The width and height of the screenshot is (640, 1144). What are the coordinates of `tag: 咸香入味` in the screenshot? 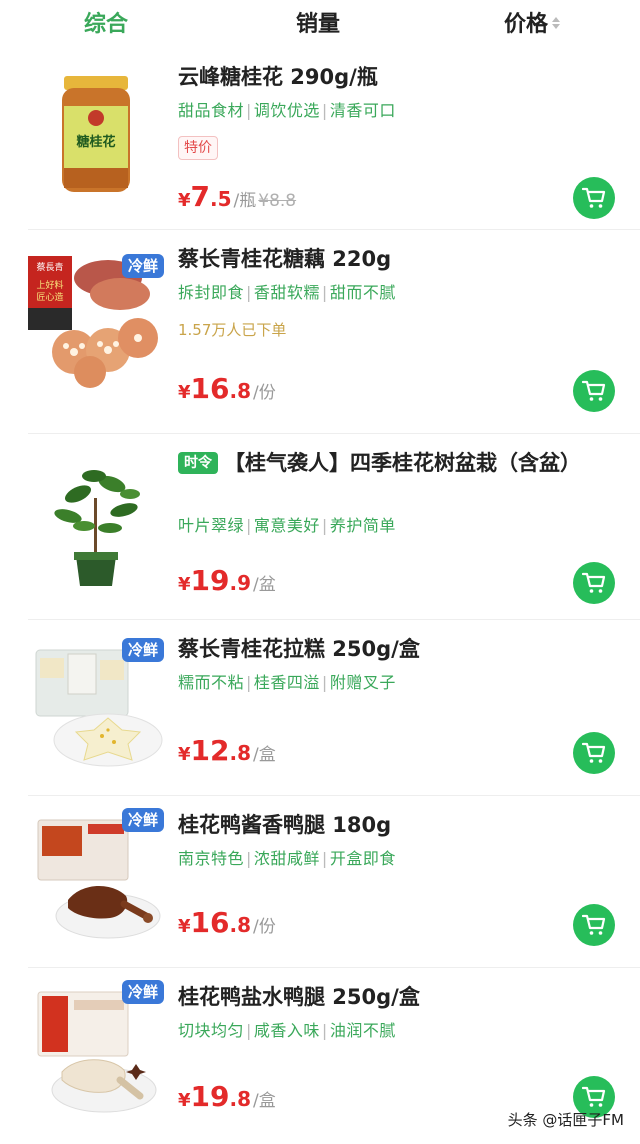 It's located at (286, 1030).